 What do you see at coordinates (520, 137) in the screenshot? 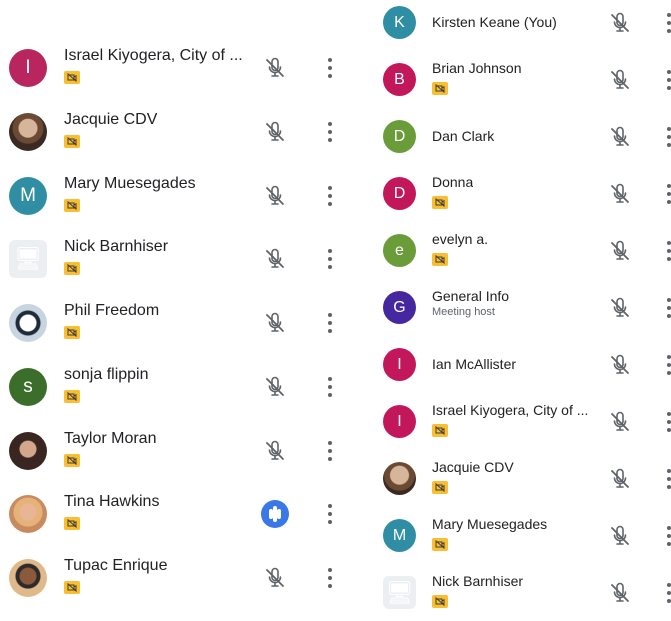
I see `participant-row: D Dan Clark` at bounding box center [520, 137].